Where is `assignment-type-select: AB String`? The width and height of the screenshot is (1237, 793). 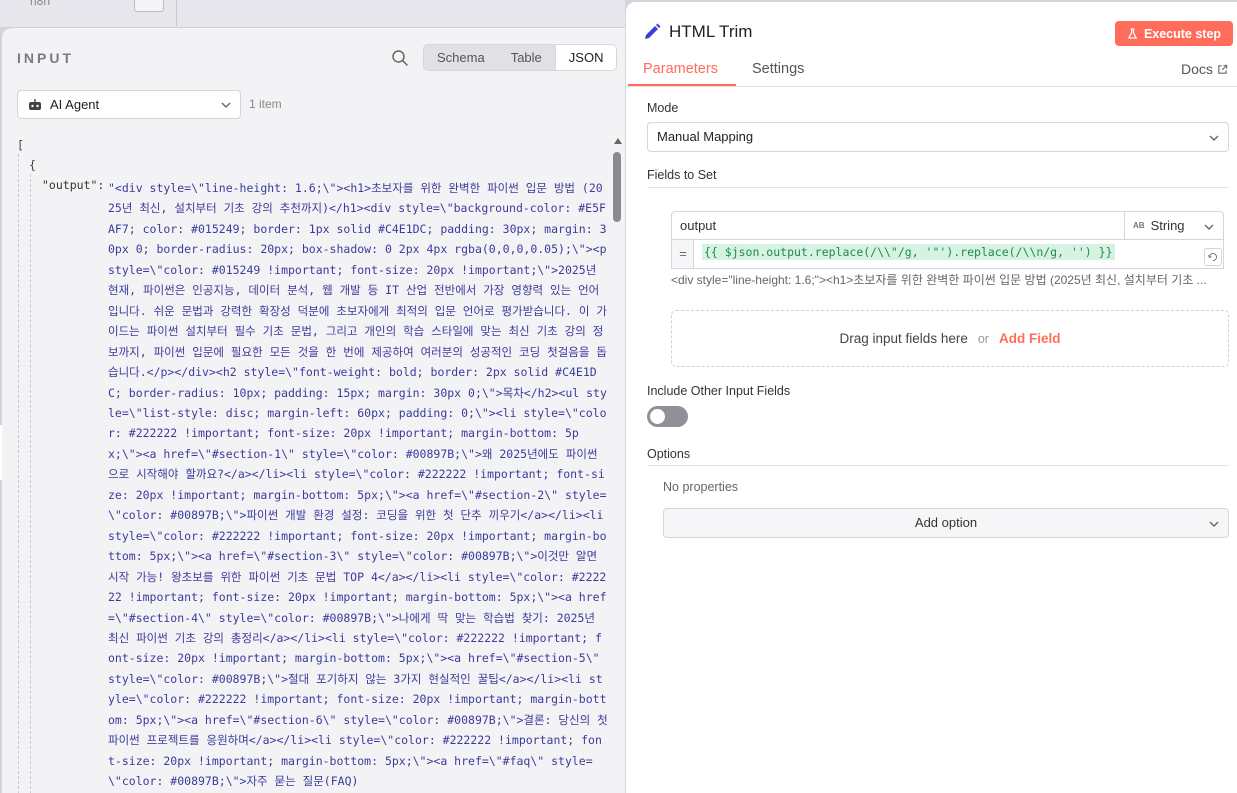 assignment-type-select: AB String is located at coordinates (1174, 225).